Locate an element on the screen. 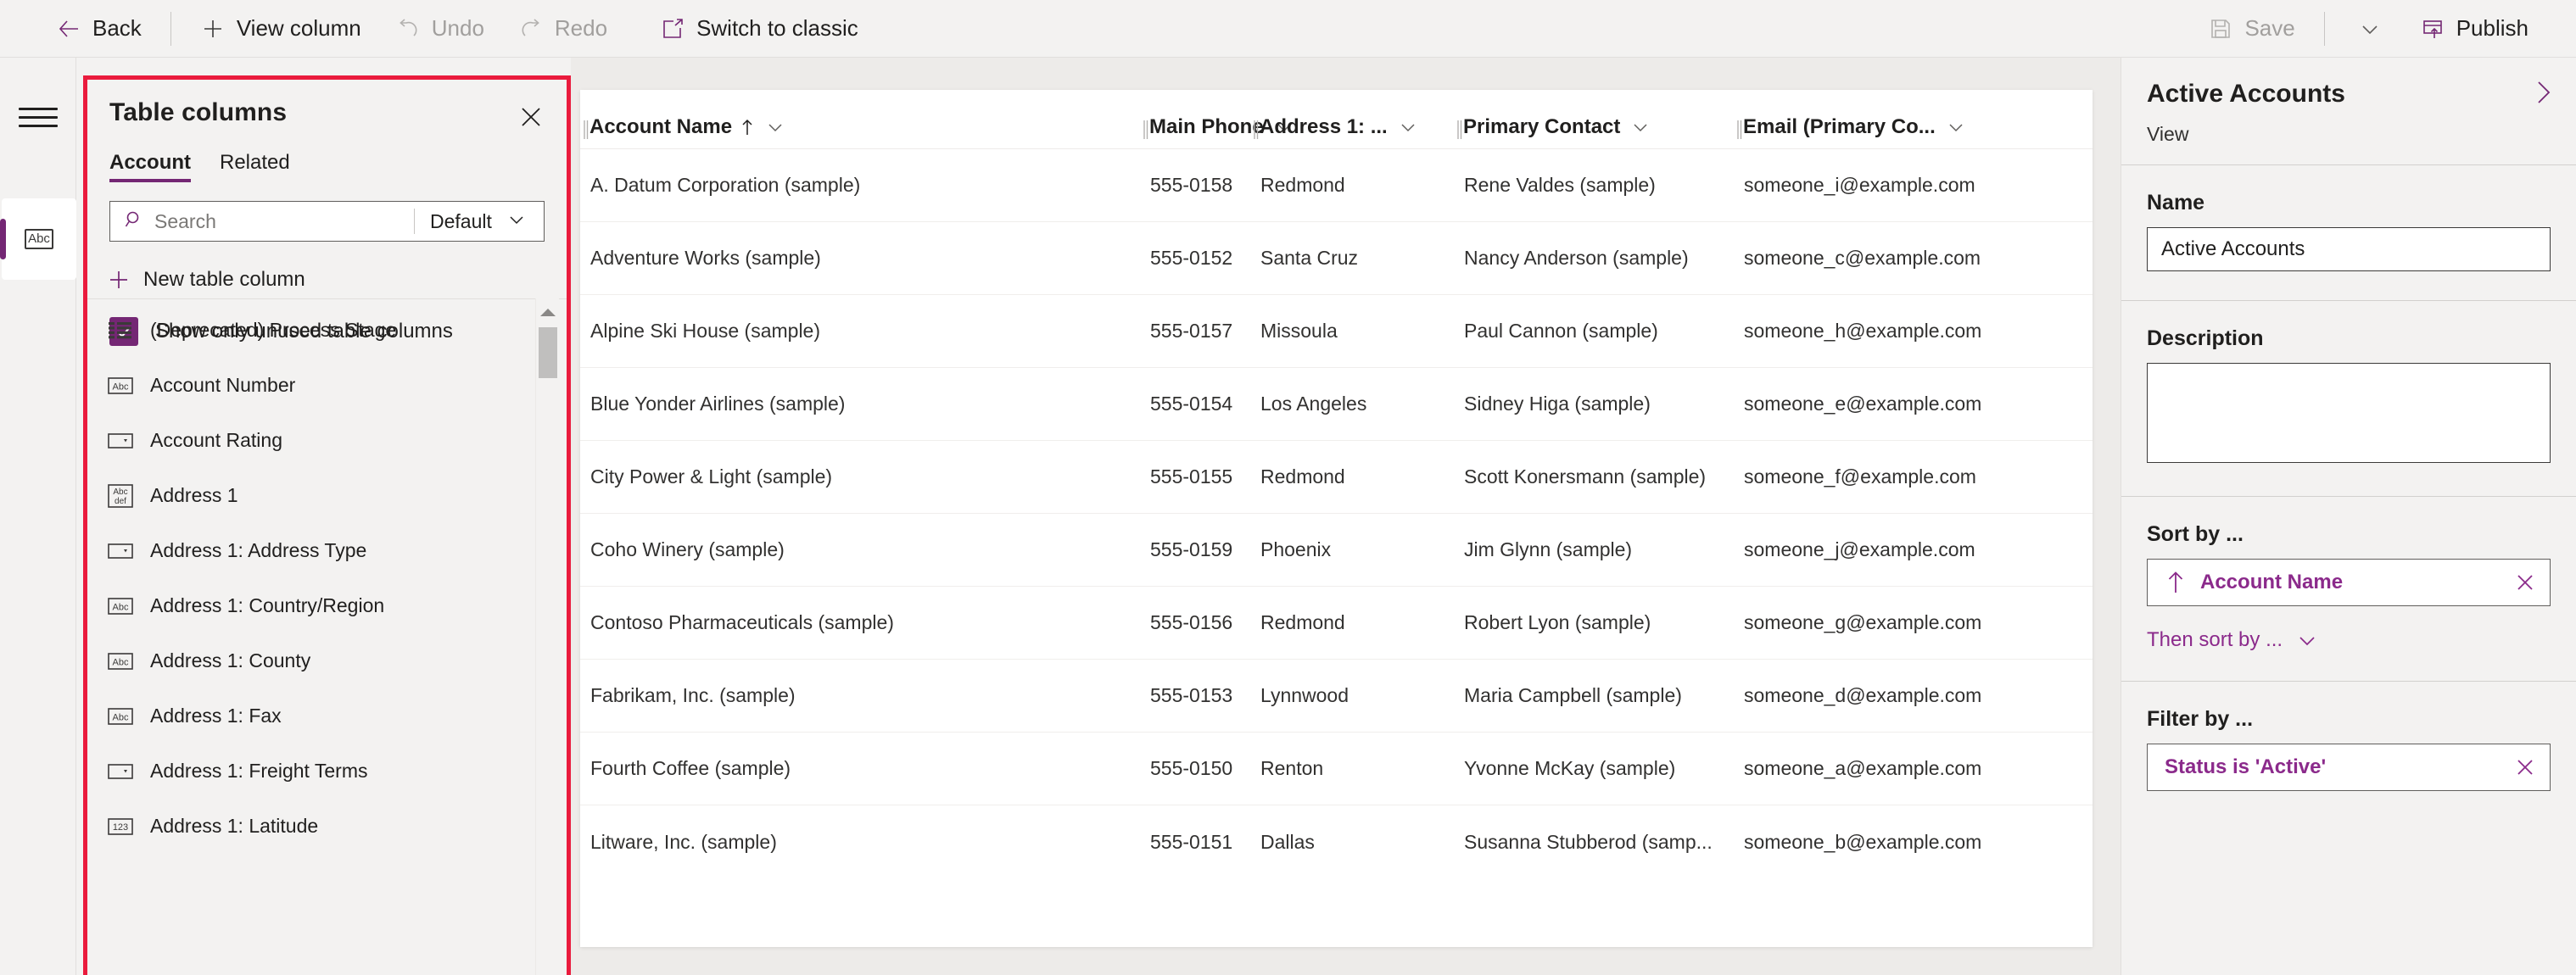 This screenshot has width=2576, height=975. table-cell: Blue Yonder Airlines (sample) is located at coordinates (718, 404).